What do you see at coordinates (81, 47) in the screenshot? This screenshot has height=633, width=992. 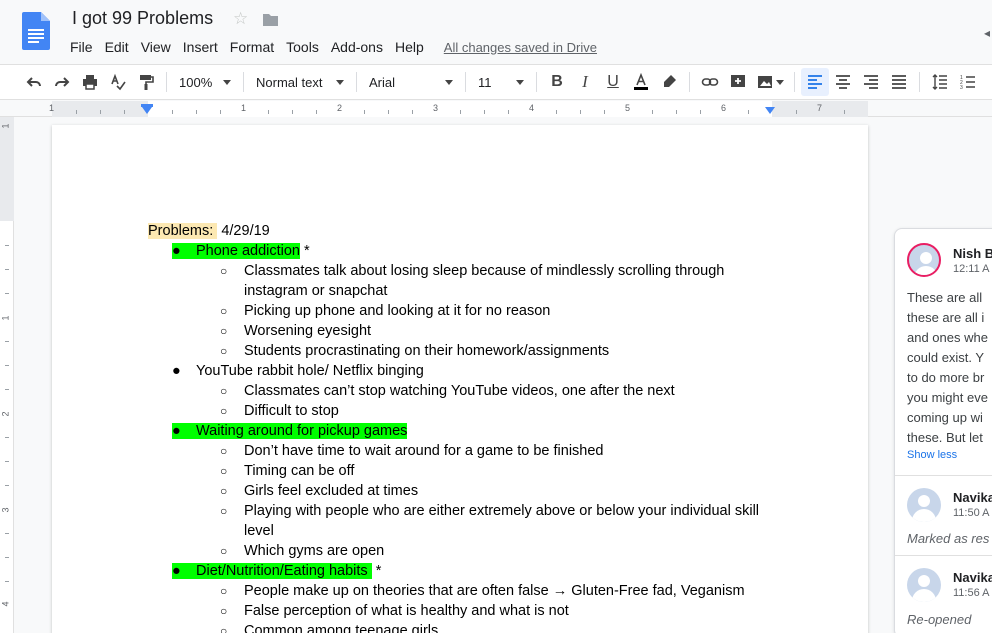 I see `menu-file: File` at bounding box center [81, 47].